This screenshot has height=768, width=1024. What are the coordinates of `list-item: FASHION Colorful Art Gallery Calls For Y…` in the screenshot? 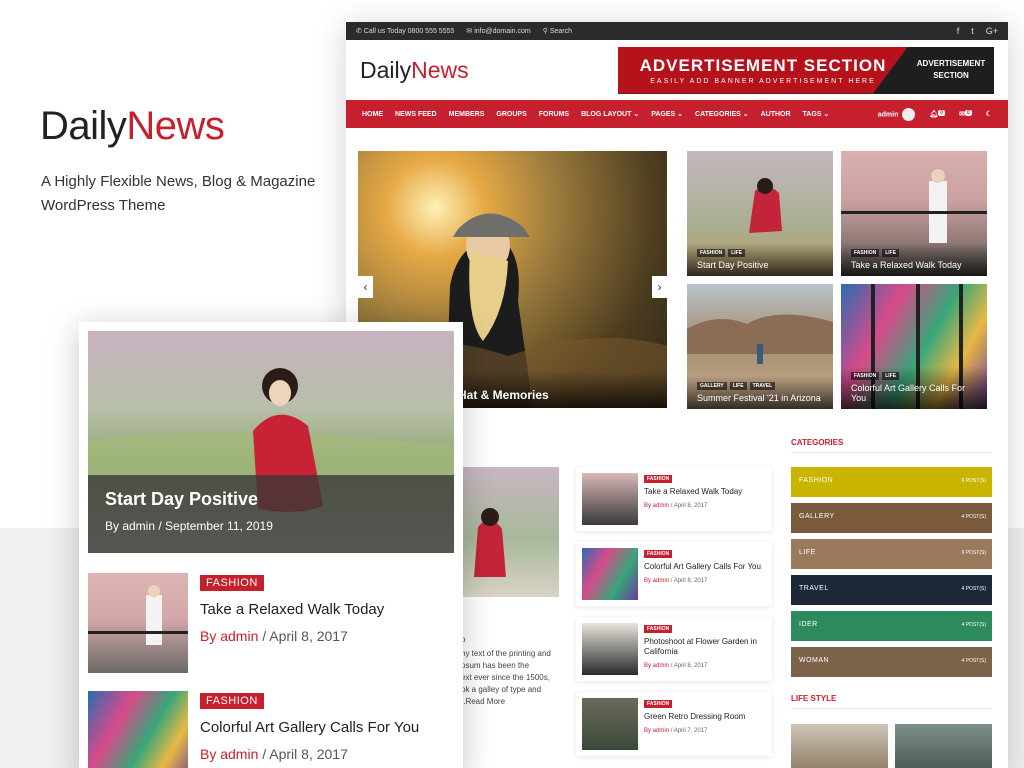 It's located at (674, 574).